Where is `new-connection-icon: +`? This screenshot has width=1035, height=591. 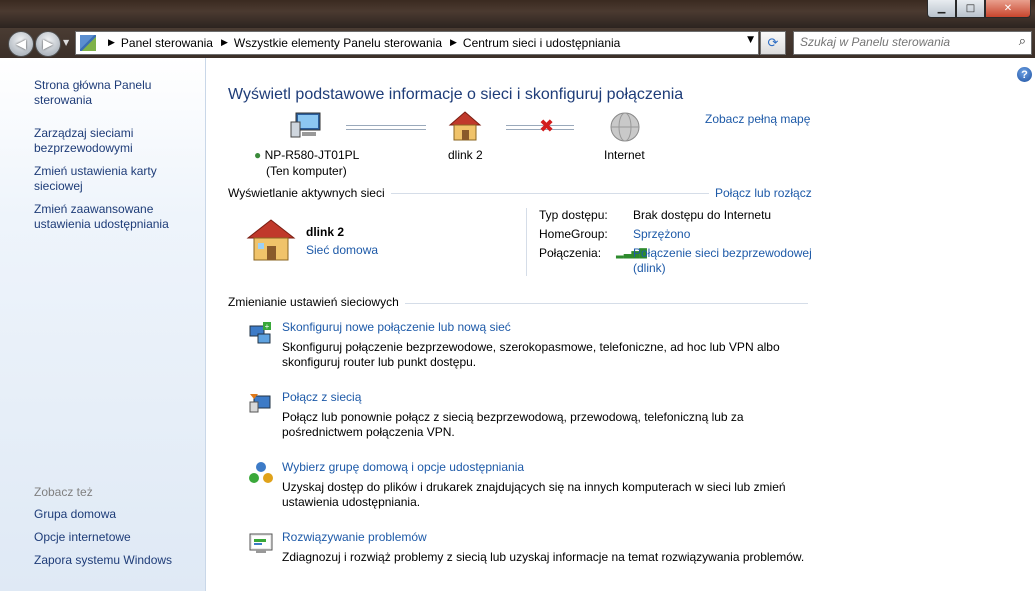
new-connection-icon: + is located at coordinates (261, 334).